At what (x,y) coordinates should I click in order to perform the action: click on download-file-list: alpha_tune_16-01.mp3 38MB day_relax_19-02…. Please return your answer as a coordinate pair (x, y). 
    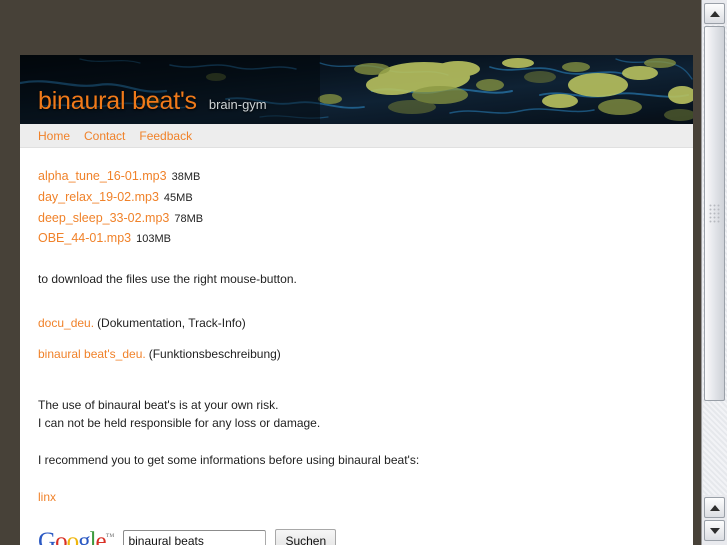
    Looking at the image, I should click on (356, 208).